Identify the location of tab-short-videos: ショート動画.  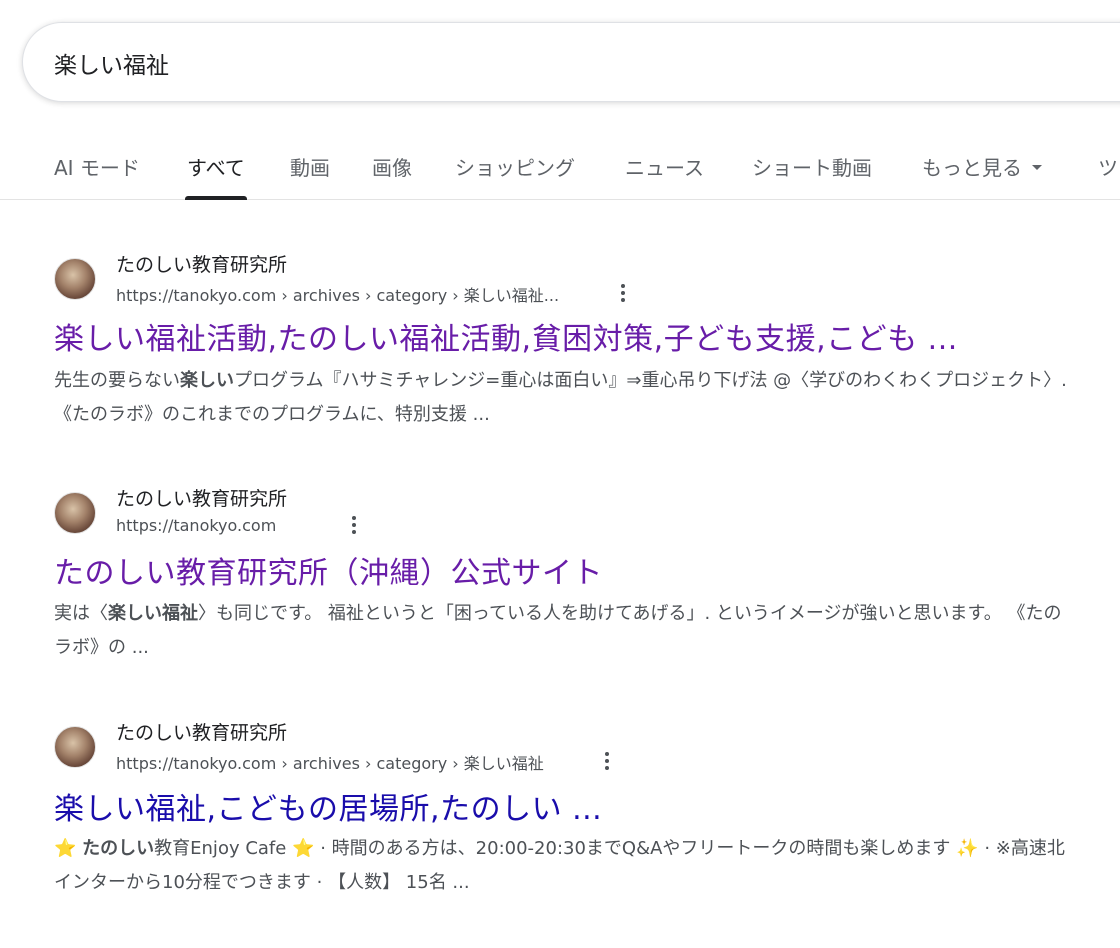
(812, 176).